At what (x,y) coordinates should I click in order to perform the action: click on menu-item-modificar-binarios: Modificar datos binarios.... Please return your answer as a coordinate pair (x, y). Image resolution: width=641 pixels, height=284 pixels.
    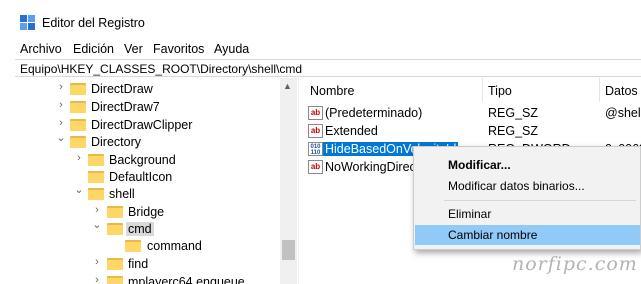
    Looking at the image, I should click on (527, 186).